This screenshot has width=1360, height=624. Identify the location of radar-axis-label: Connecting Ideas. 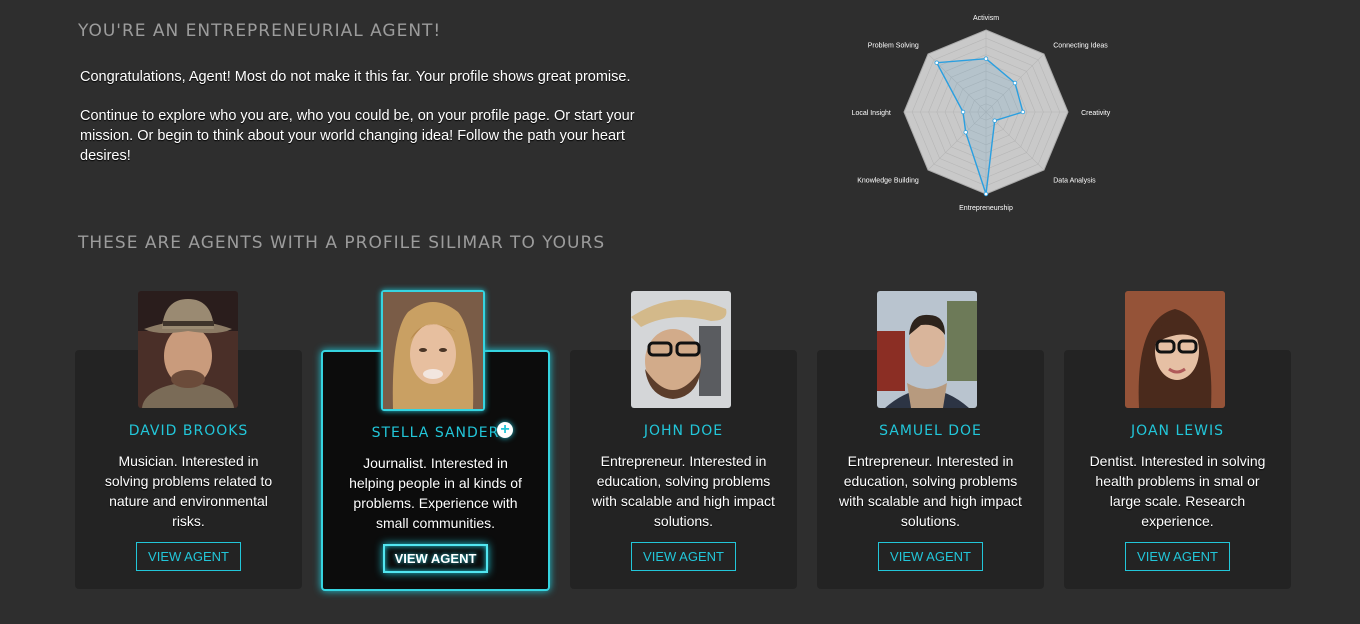
(1080, 46).